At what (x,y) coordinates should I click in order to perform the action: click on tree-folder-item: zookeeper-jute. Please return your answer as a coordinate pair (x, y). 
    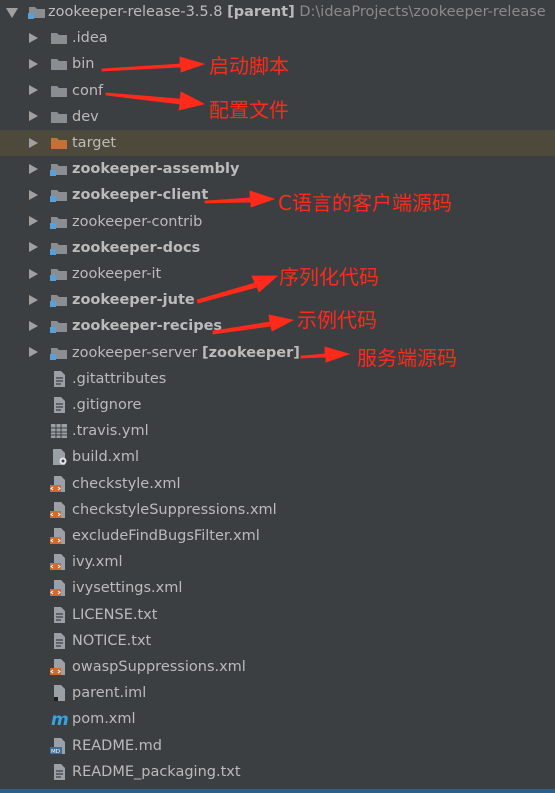
    Looking at the image, I should click on (277, 300).